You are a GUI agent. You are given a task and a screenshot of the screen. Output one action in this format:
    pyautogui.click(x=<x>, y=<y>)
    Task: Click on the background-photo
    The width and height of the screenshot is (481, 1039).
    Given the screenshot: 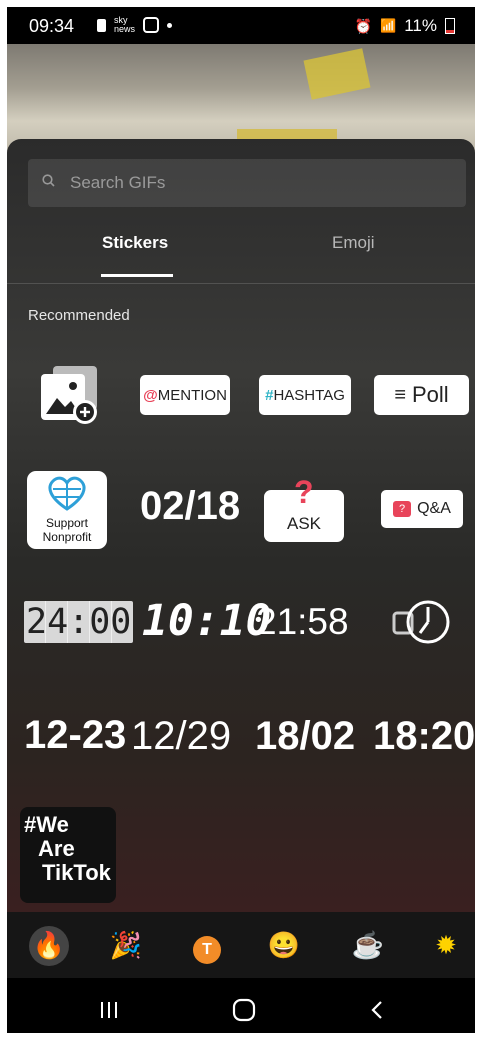 What is the action you would take?
    pyautogui.click(x=241, y=99)
    